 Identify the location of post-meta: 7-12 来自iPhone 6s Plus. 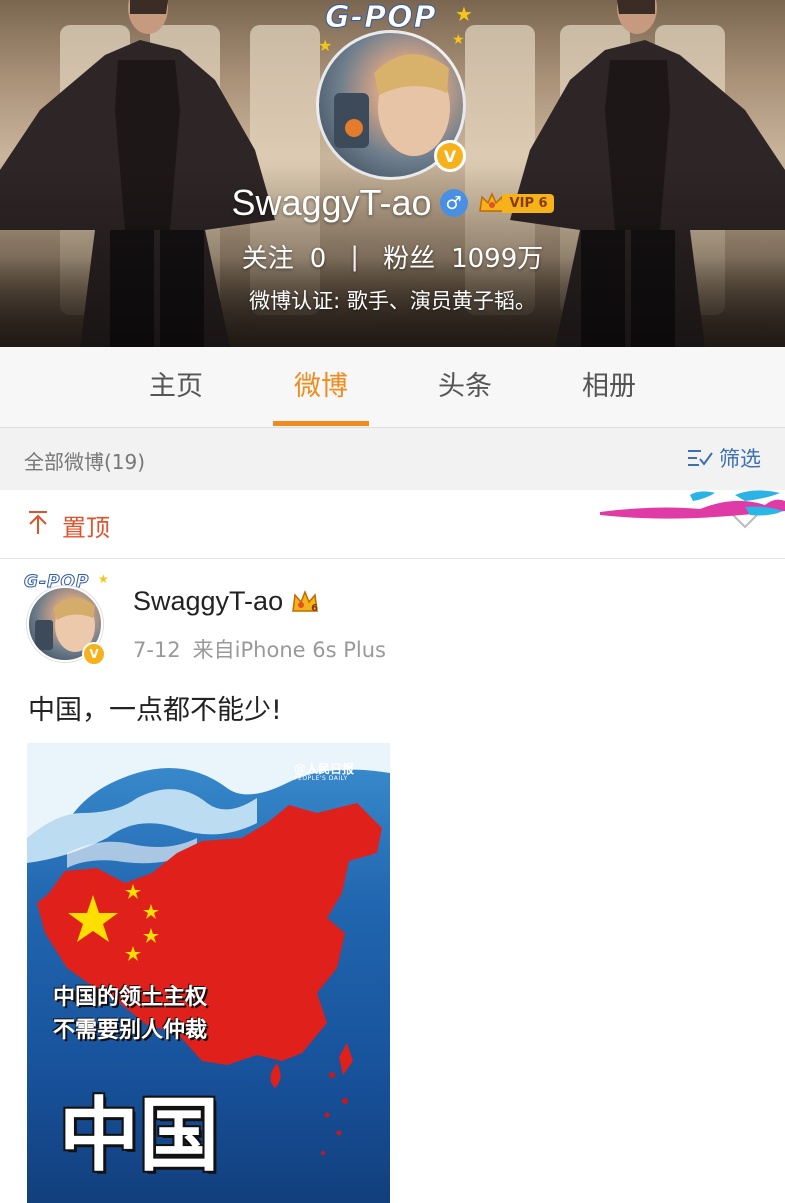
(259, 649).